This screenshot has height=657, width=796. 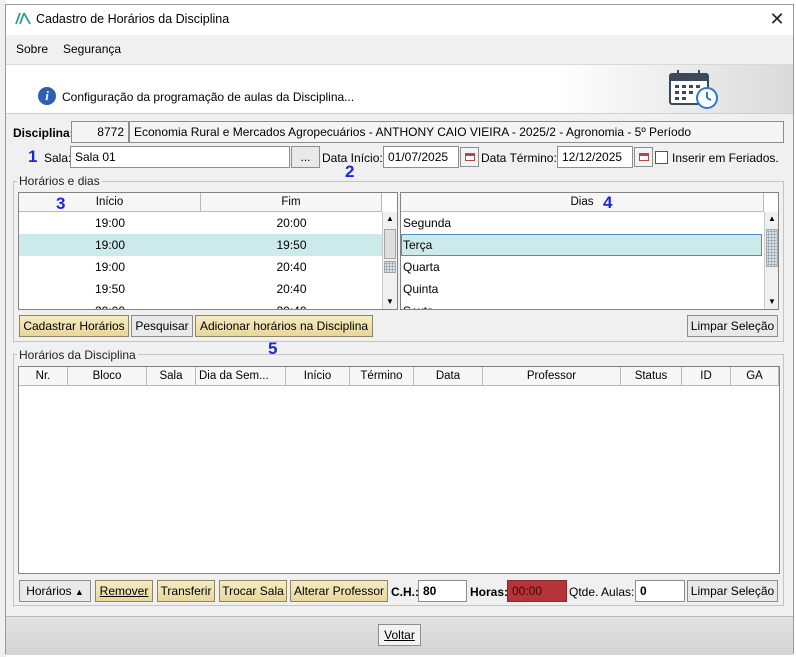 I want to click on annotation-1: 1, so click(x=33, y=156).